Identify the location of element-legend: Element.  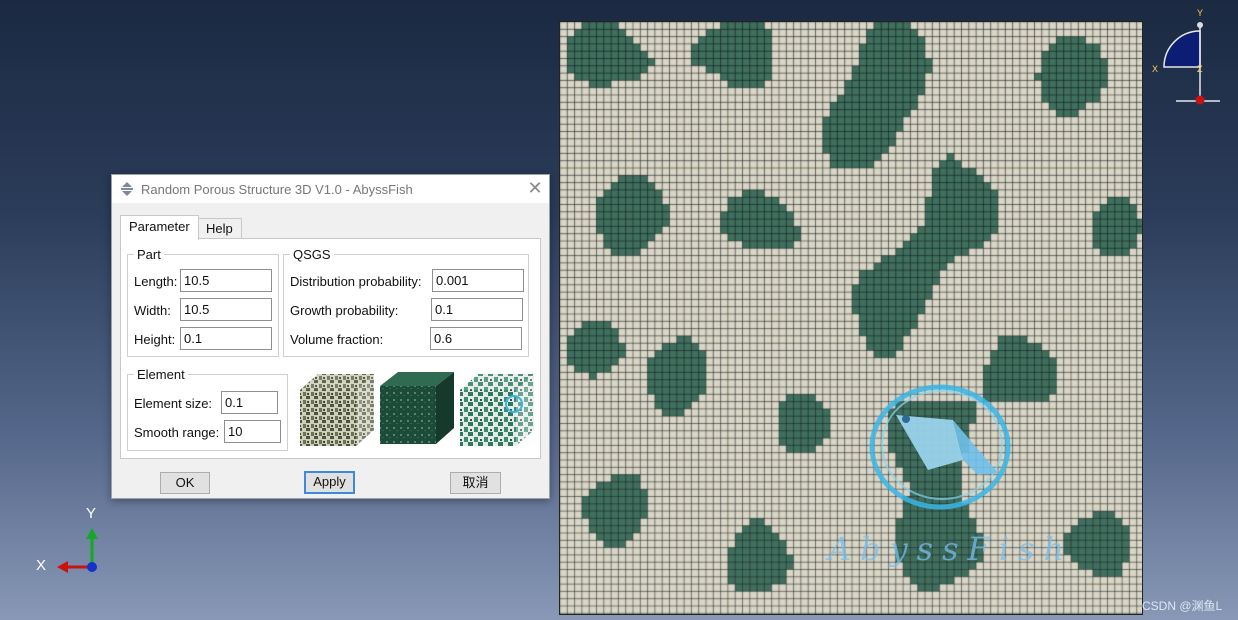
(161, 374).